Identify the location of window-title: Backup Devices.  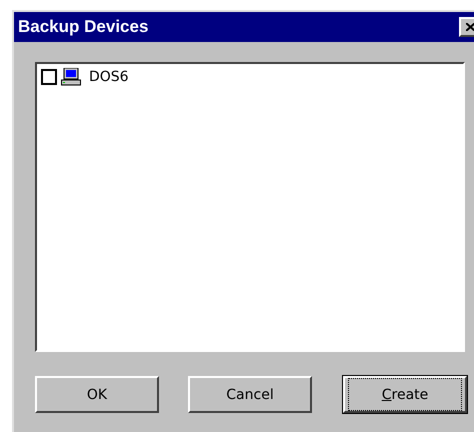
(83, 27).